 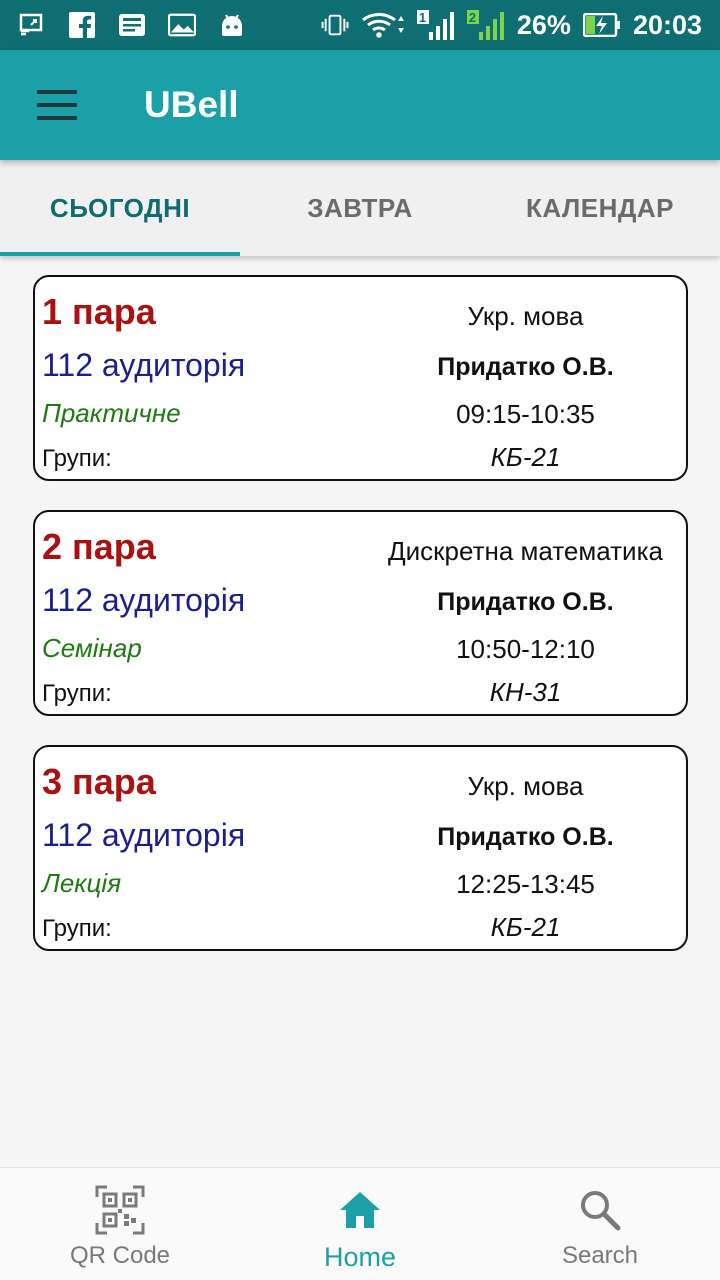 What do you see at coordinates (600, 208) in the screenshot?
I see `tab-calendar: КАЛЕНДАР` at bounding box center [600, 208].